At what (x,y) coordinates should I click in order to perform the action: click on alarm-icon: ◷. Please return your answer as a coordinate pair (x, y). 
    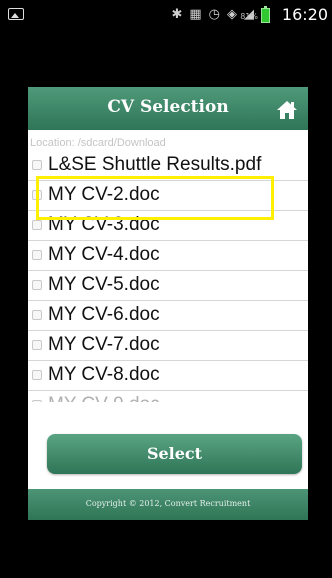
    Looking at the image, I should click on (214, 14).